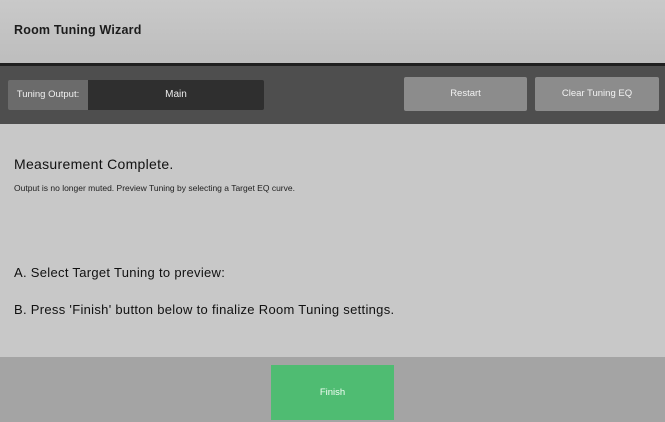 Image resolution: width=665 pixels, height=422 pixels. I want to click on tuning-output-label: Tuning Output:, so click(48, 95).